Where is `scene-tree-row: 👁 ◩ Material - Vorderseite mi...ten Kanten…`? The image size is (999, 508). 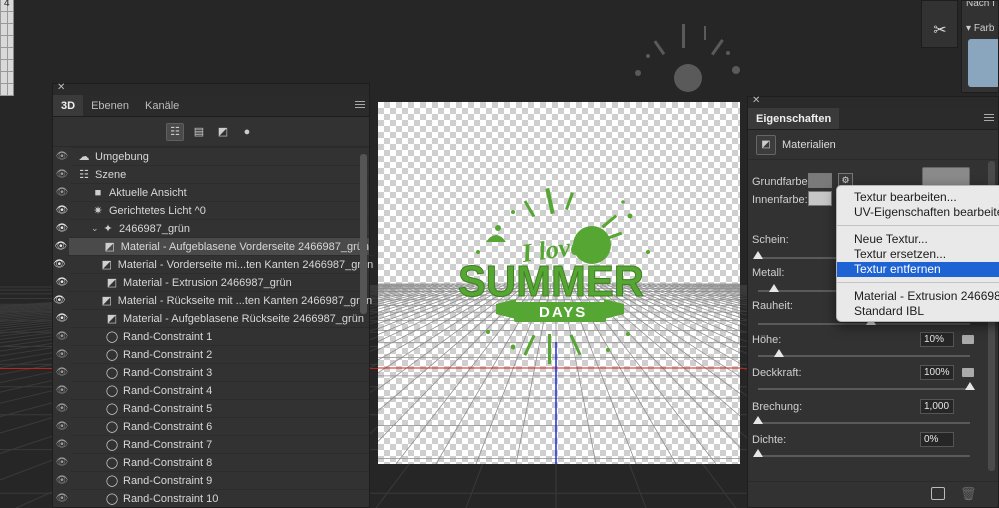
scene-tree-row: 👁 ◩ Material - Vorderseite mi...ten Kanten… is located at coordinates (213, 264).